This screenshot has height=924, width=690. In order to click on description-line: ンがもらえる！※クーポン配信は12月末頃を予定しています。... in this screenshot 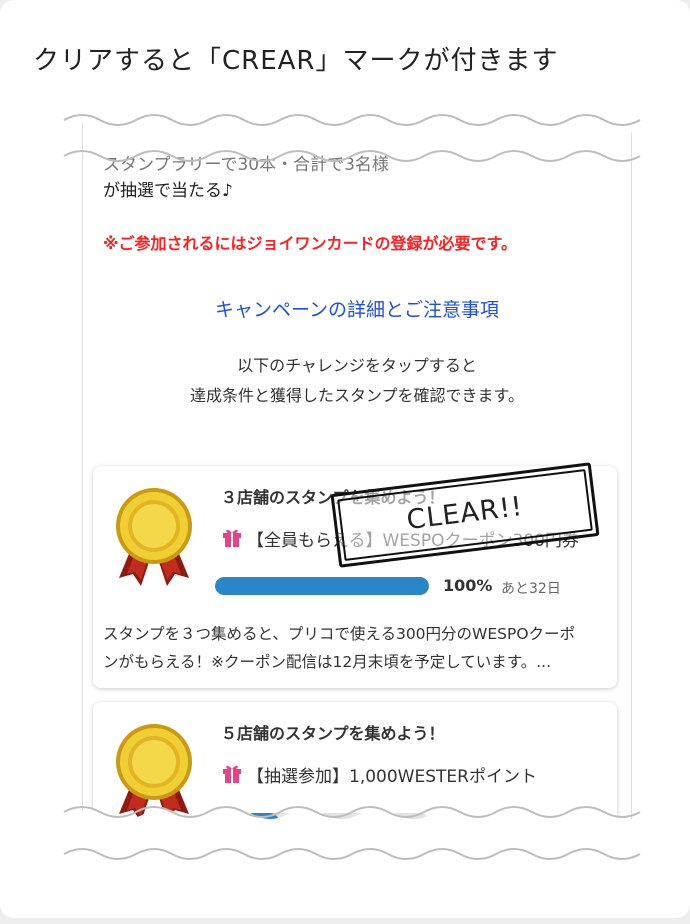, I will do `click(327, 662)`.